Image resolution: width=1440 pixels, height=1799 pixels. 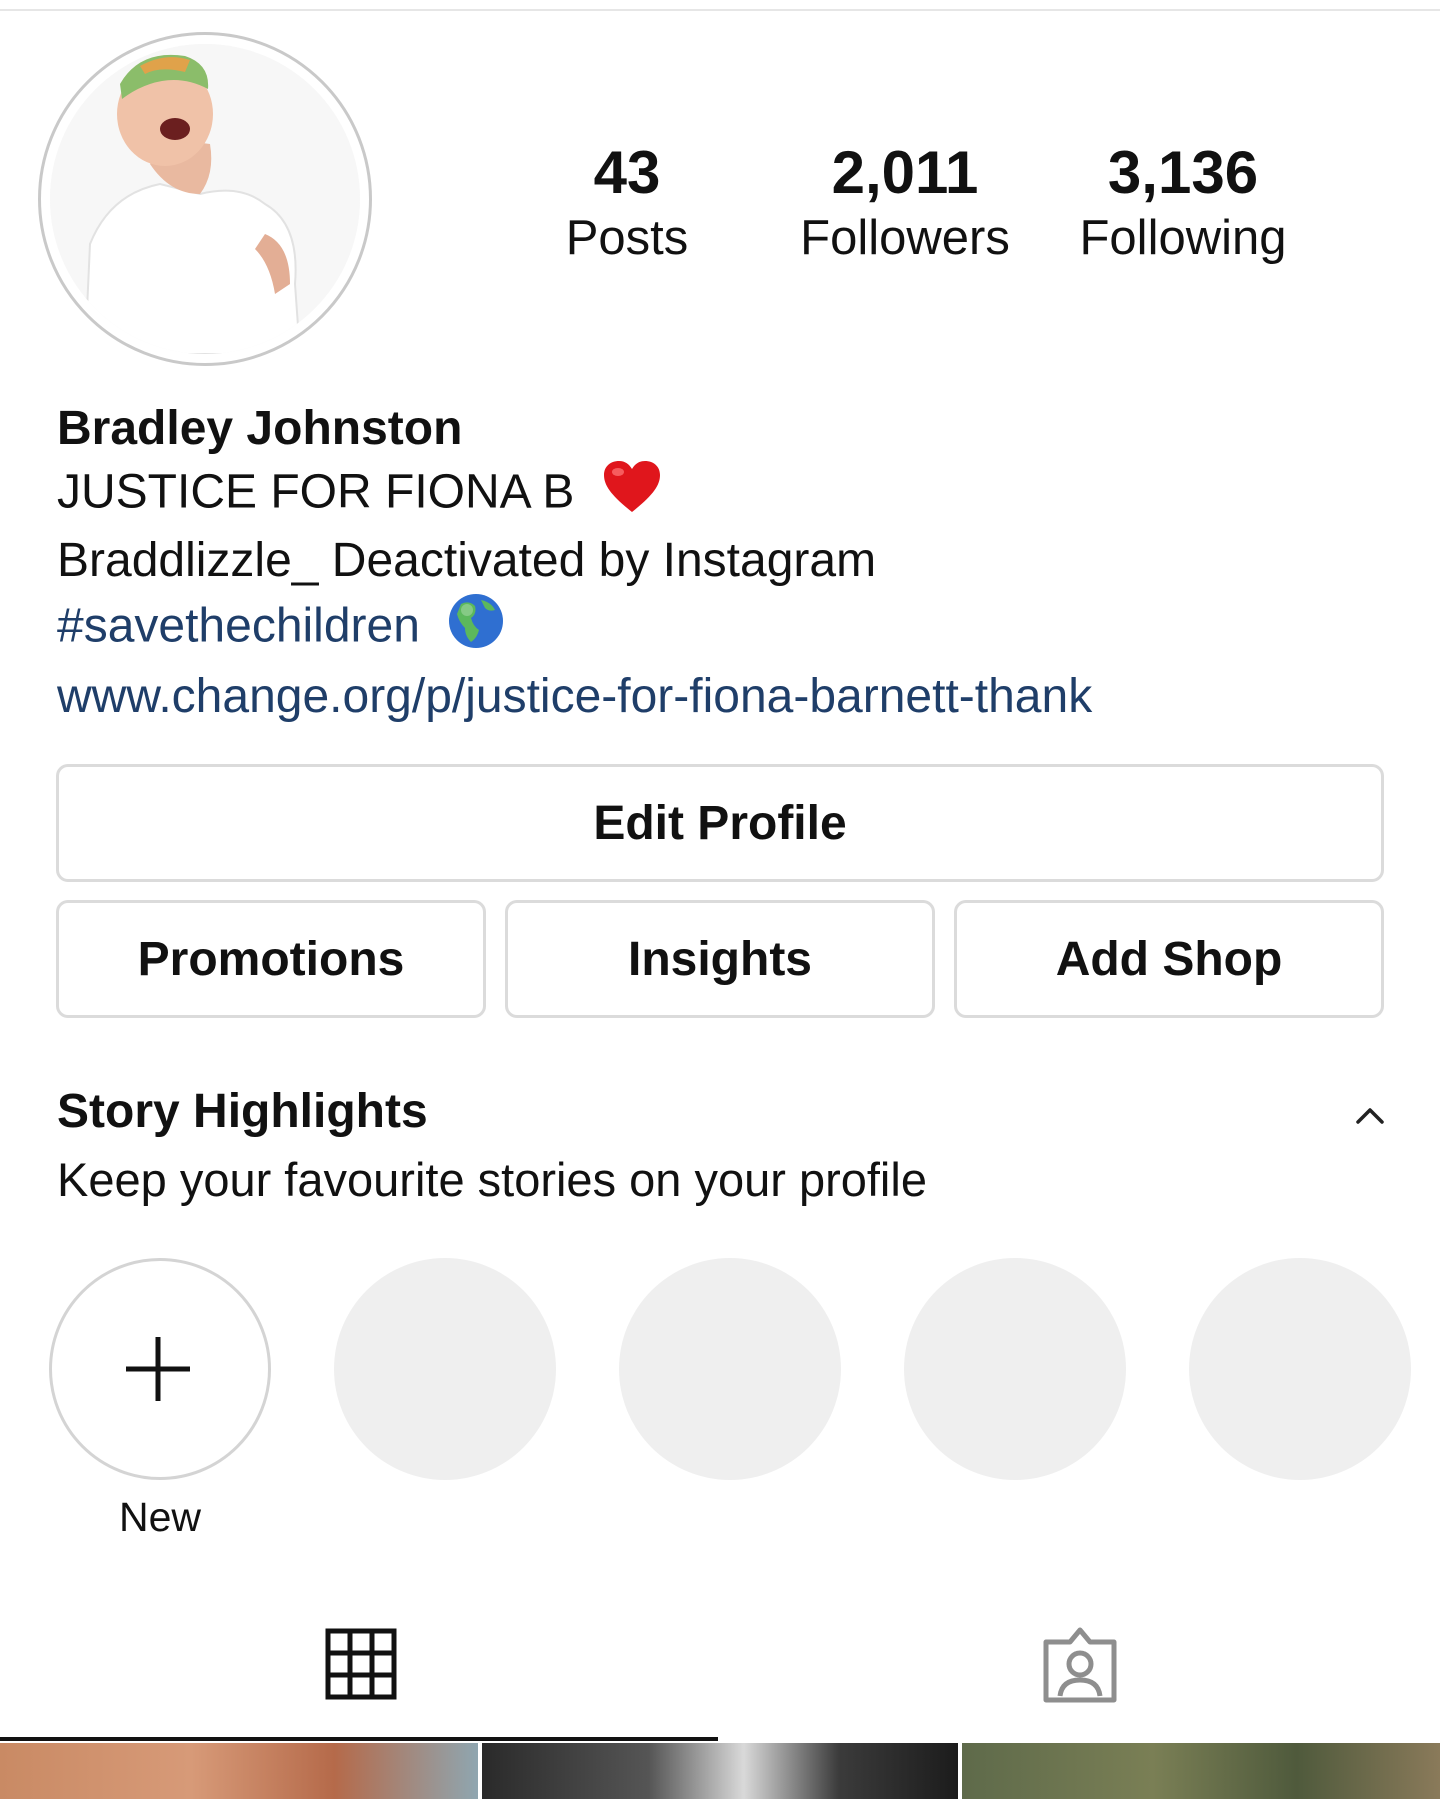 I want to click on bio-line-1: JUSTICE FOR FIONA B, so click(x=727, y=495).